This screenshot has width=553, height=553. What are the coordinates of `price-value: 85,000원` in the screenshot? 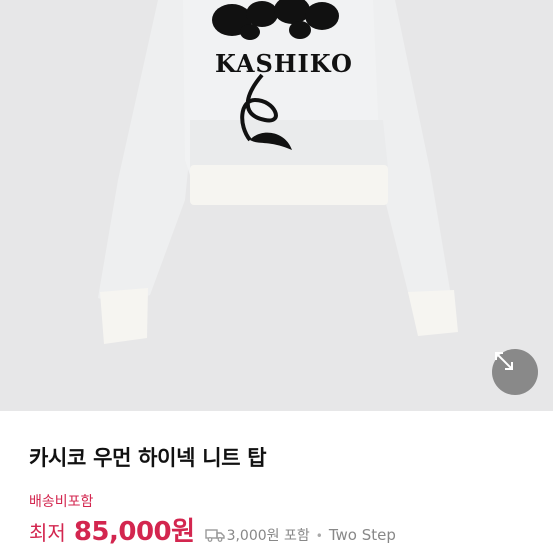 It's located at (134, 529).